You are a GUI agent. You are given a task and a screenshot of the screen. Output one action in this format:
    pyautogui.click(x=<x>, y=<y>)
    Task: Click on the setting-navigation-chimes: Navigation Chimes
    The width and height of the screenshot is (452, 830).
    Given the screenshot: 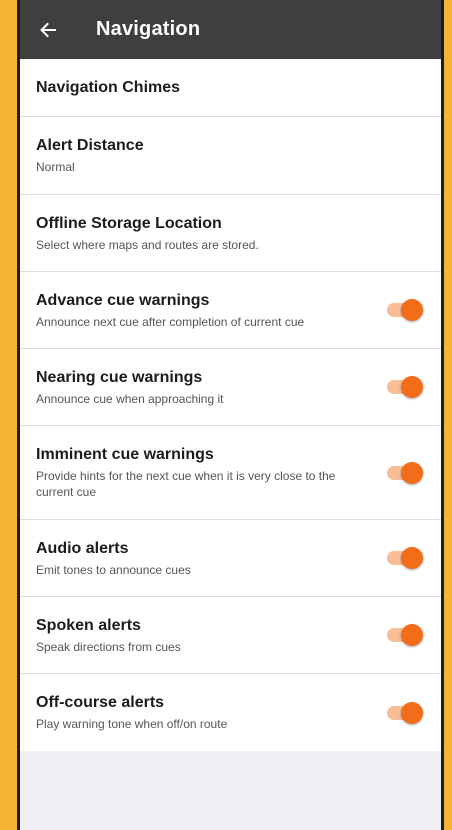 What is the action you would take?
    pyautogui.click(x=230, y=88)
    